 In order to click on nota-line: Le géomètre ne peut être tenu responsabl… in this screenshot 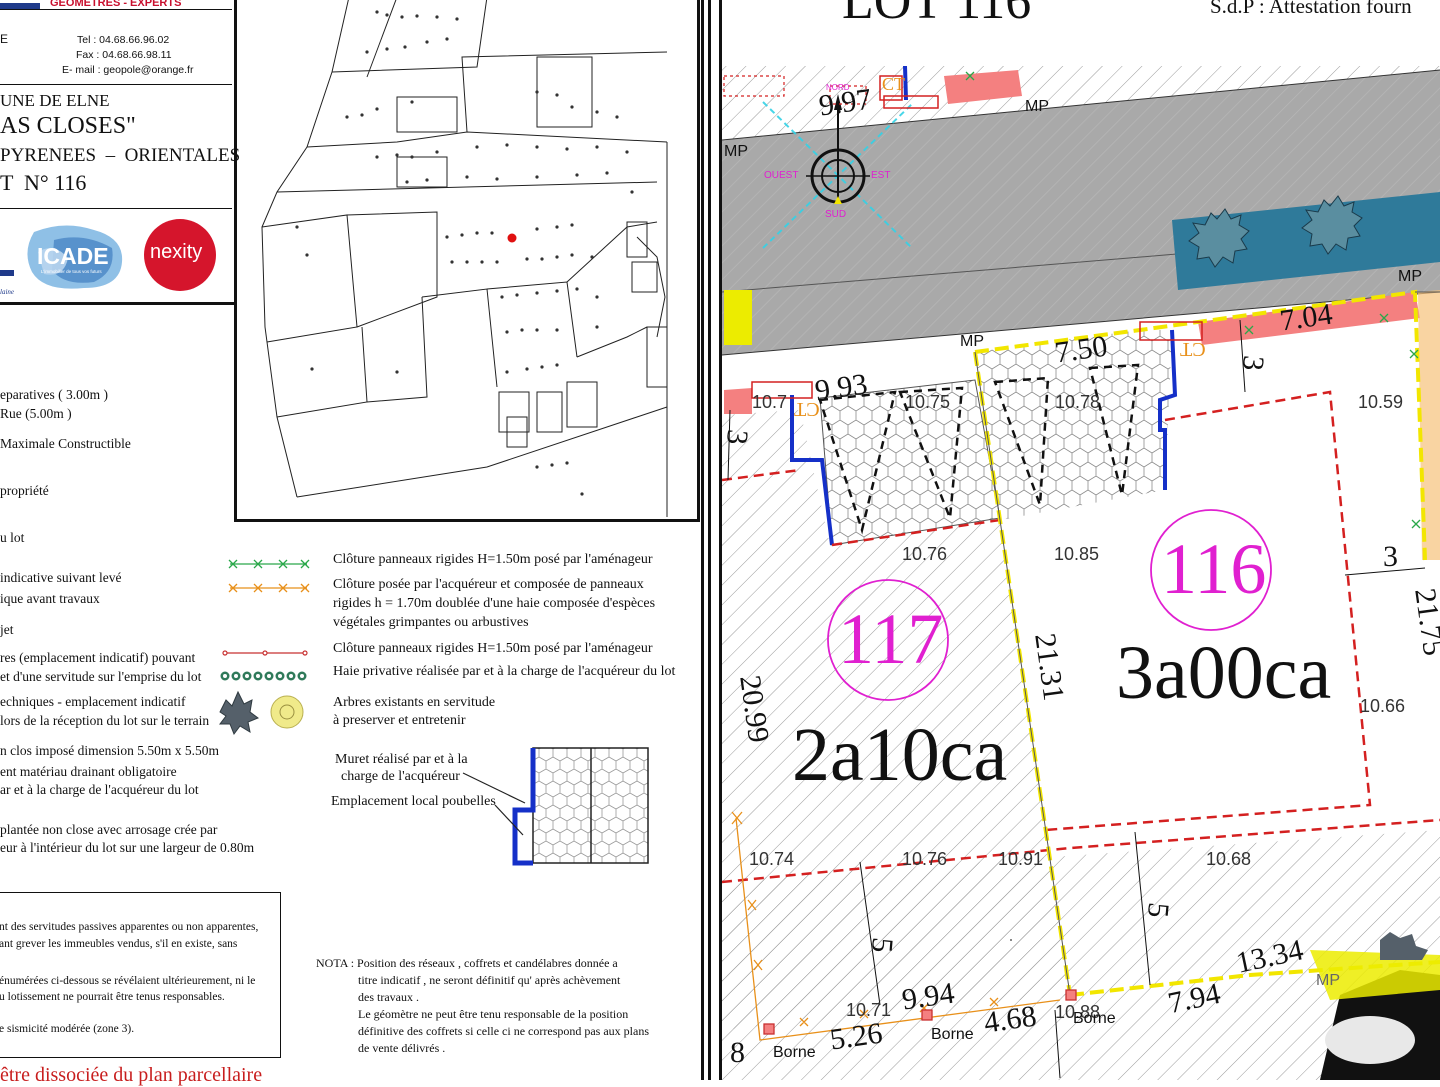, I will do `click(493, 1014)`.